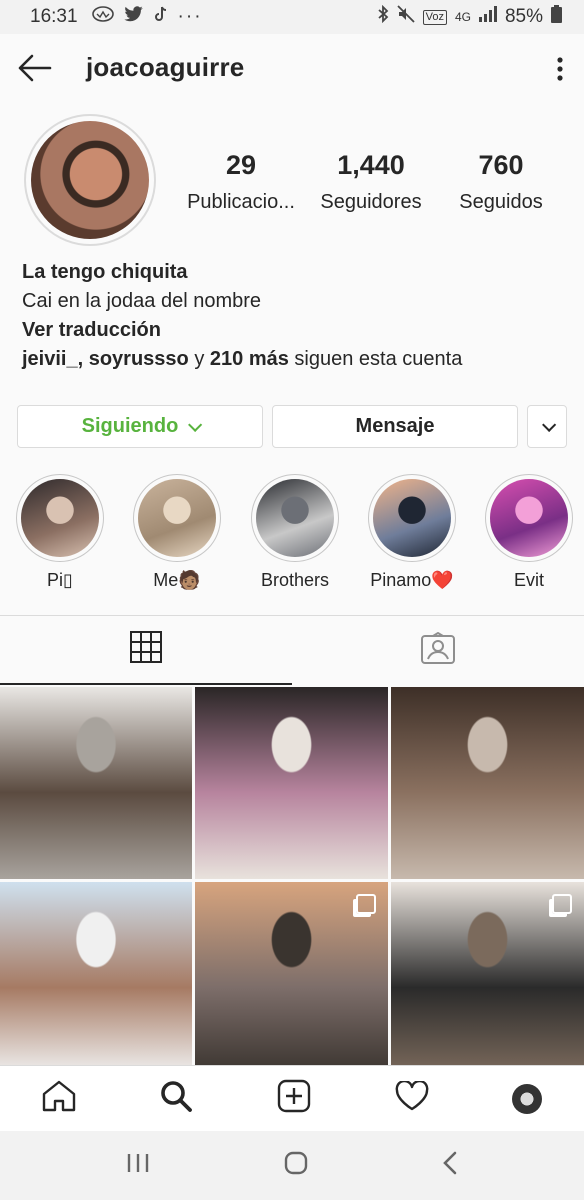 The width and height of the screenshot is (584, 1200). Describe the element at coordinates (138, 1165) in the screenshot. I see `recent-apps-icon` at that location.